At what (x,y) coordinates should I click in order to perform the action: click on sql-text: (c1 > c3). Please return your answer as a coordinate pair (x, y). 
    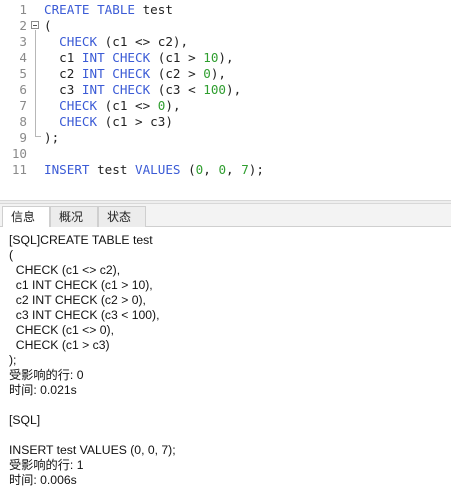
    Looking at the image, I should click on (135, 121).